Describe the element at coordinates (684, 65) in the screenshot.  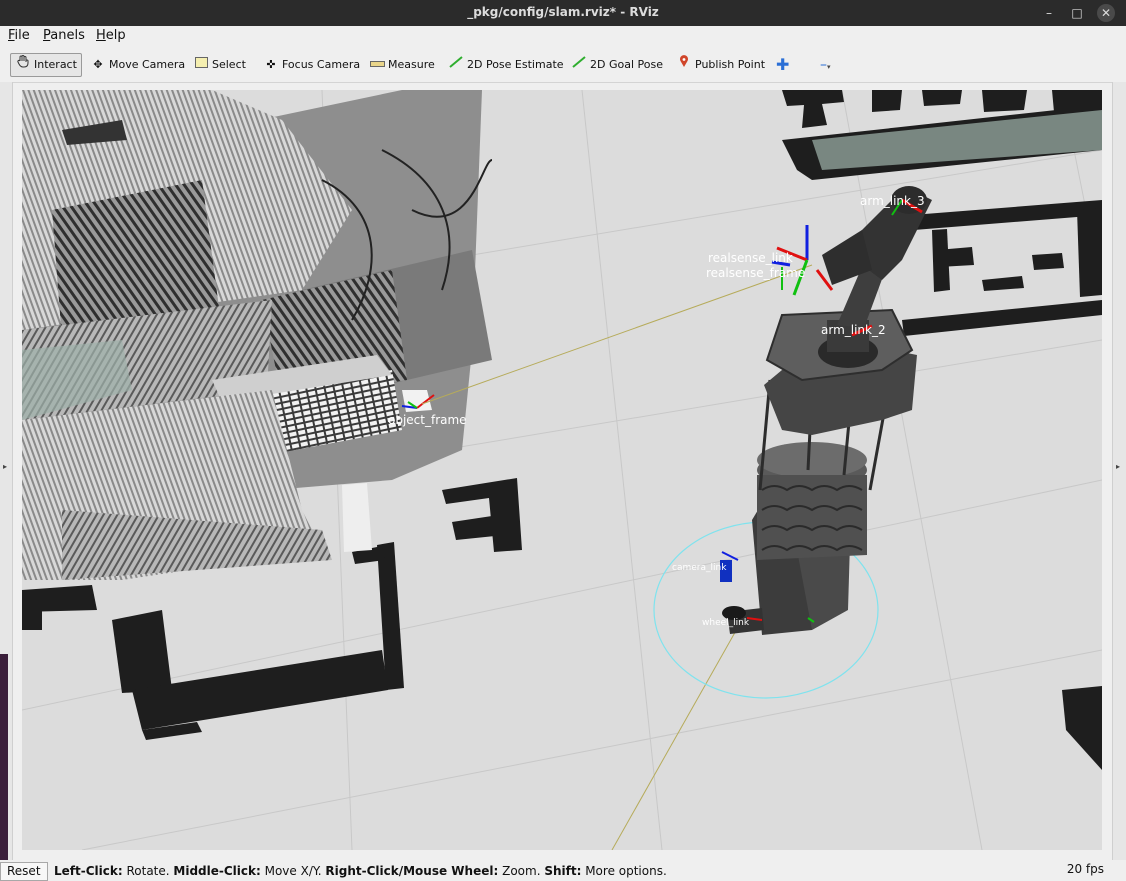
I see `map-pin-icon` at that location.